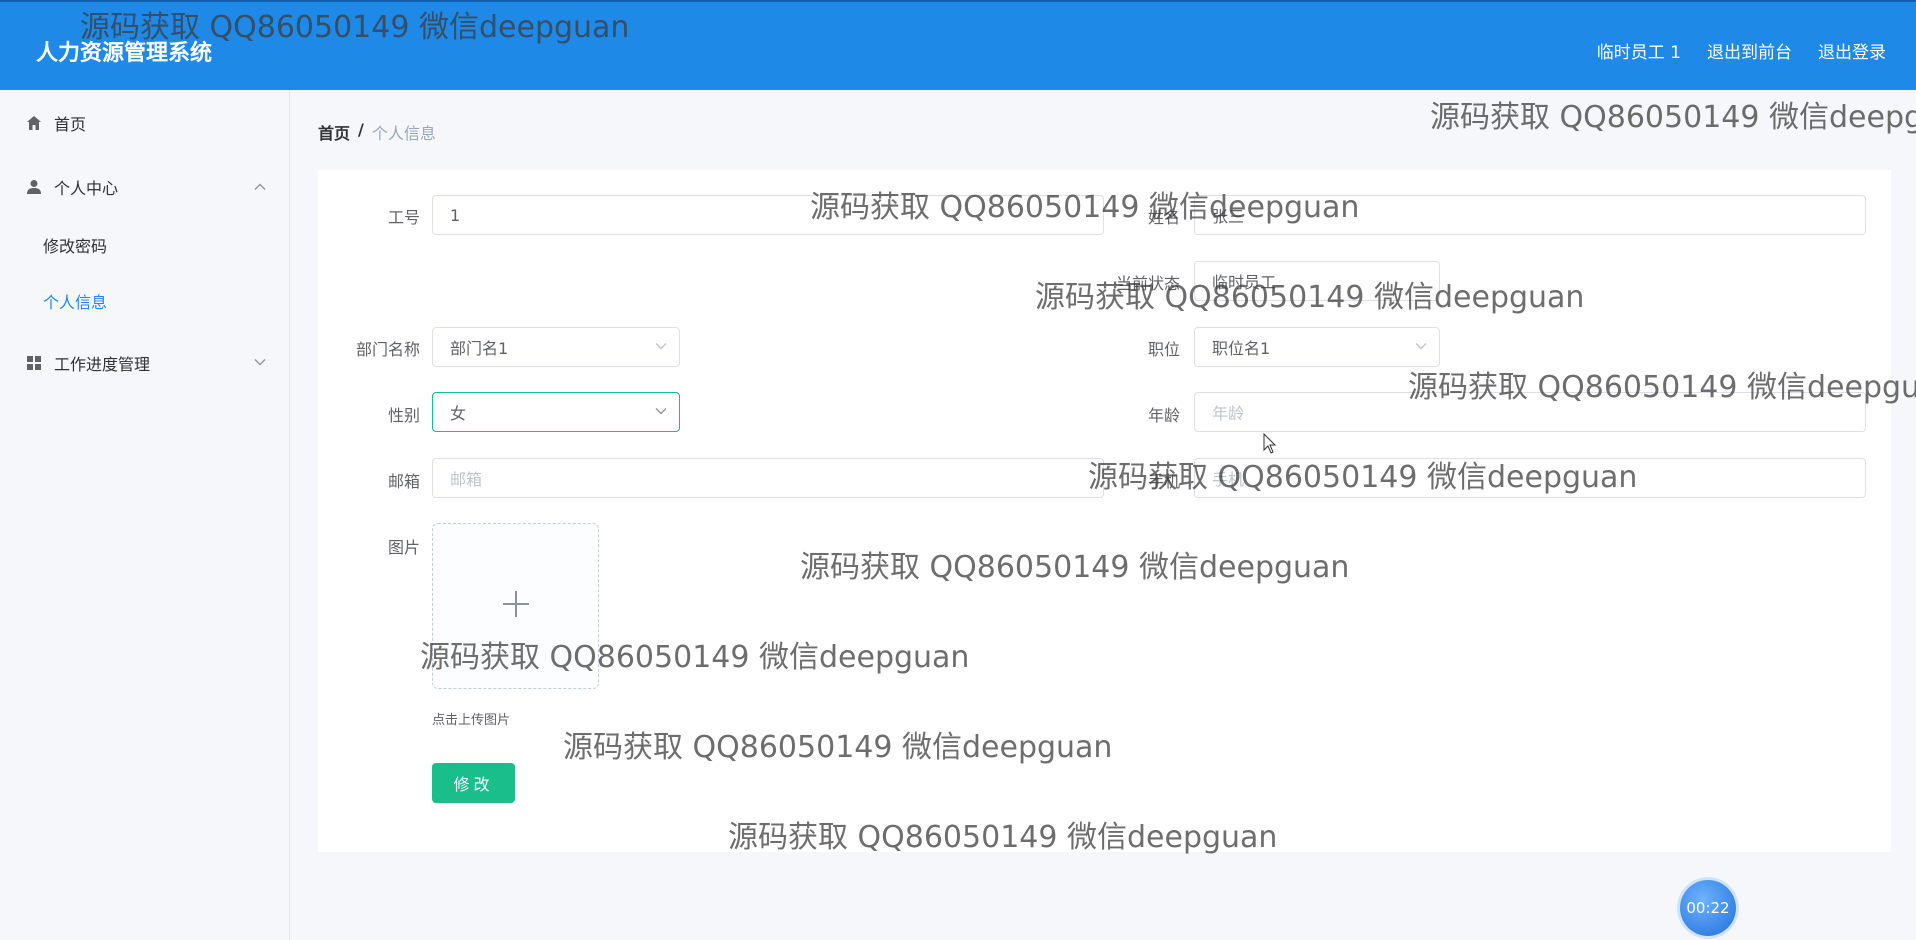 Image resolution: width=1916 pixels, height=940 pixels. I want to click on sidebar-item-home: 首页, so click(145, 123).